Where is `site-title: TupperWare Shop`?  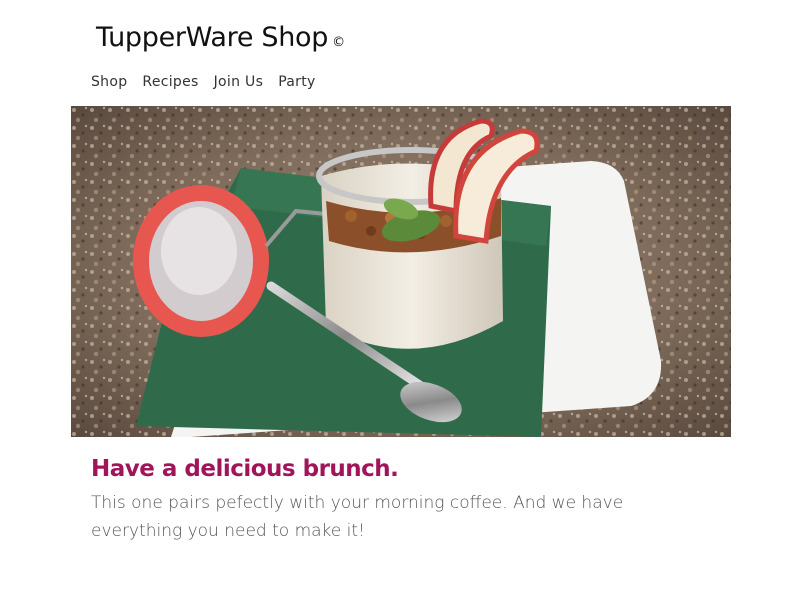 site-title: TupperWare Shop is located at coordinates (212, 37).